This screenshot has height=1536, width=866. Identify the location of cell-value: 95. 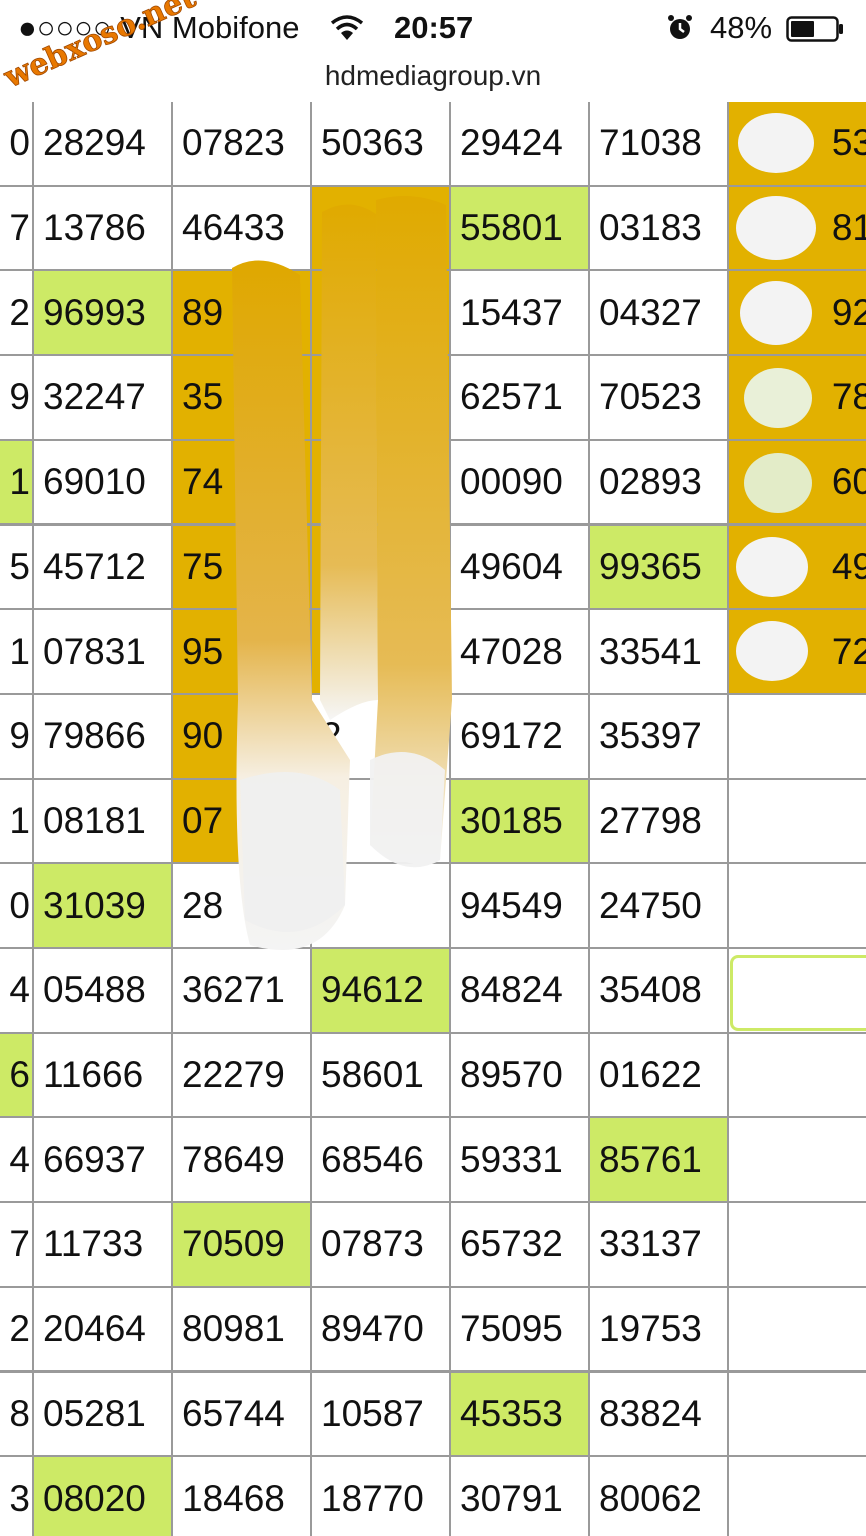
(203, 651).